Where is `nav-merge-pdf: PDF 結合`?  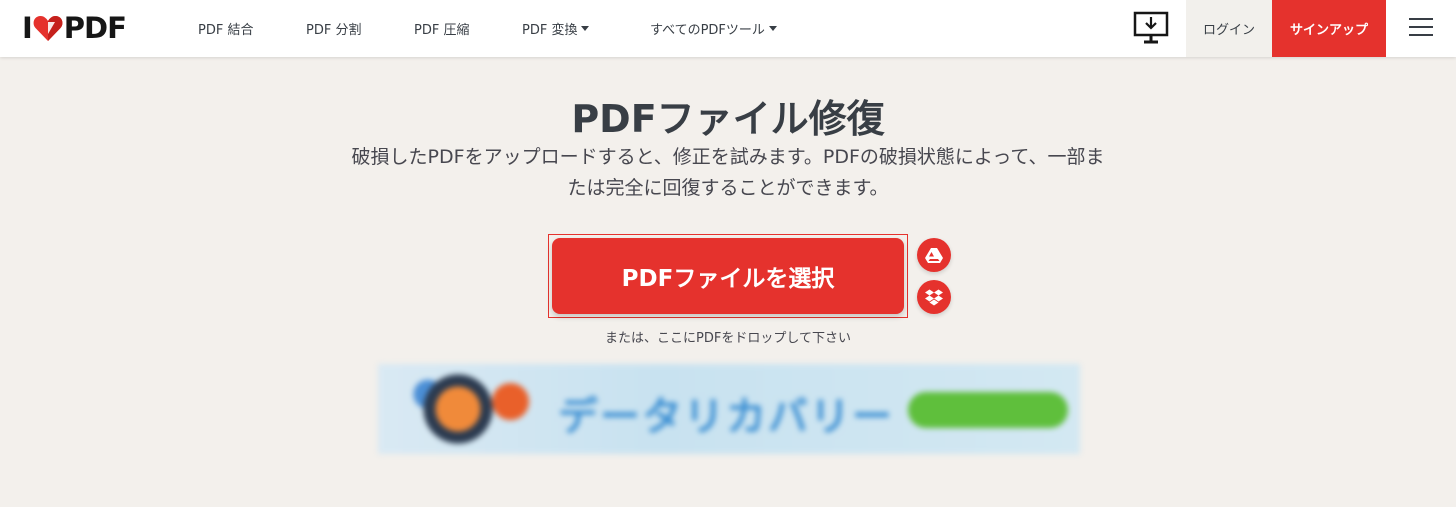
nav-merge-pdf: PDF 結合 is located at coordinates (225, 28).